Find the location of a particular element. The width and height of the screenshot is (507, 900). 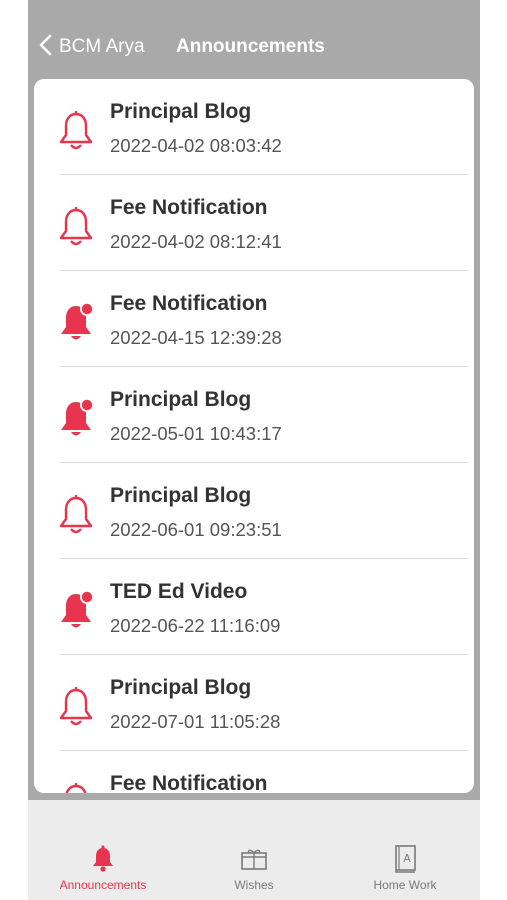

tab-announcements: Announcements is located at coordinates (103, 872).